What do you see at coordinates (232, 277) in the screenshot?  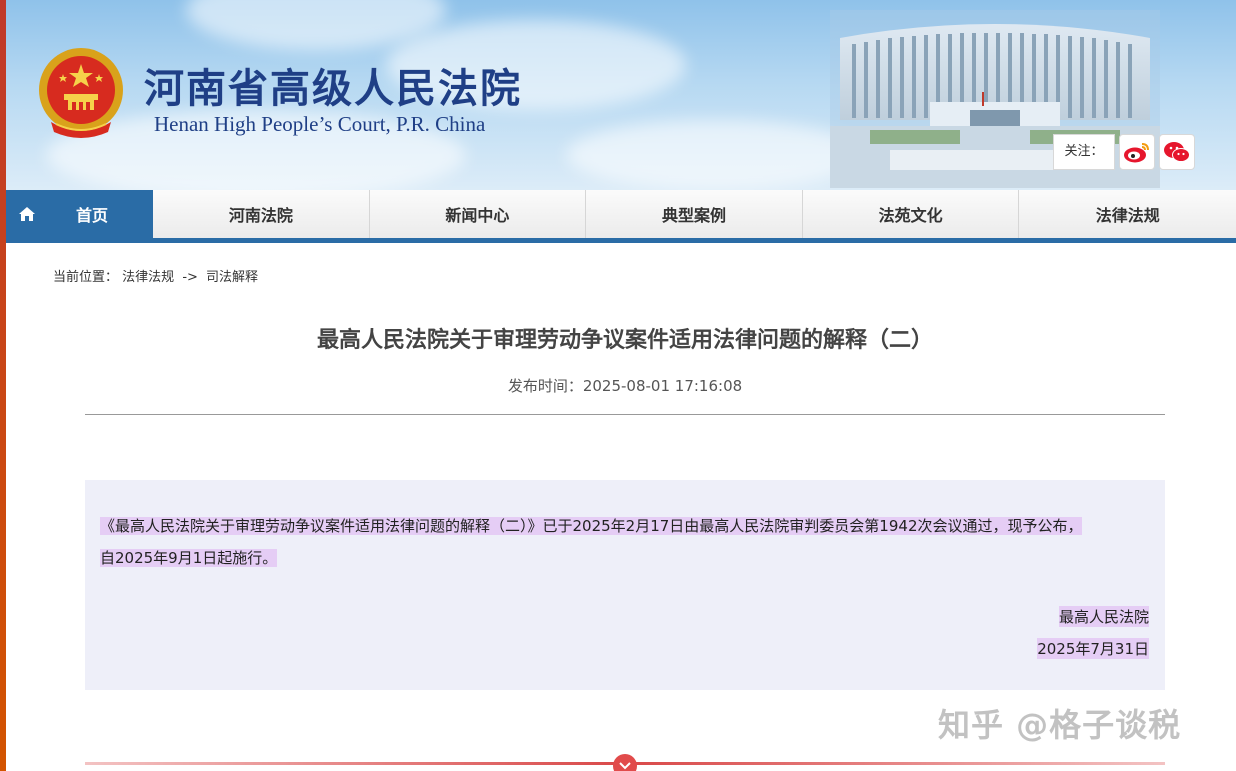 I see `breadcrumb-link-judicial-interpretation: 司法解释` at bounding box center [232, 277].